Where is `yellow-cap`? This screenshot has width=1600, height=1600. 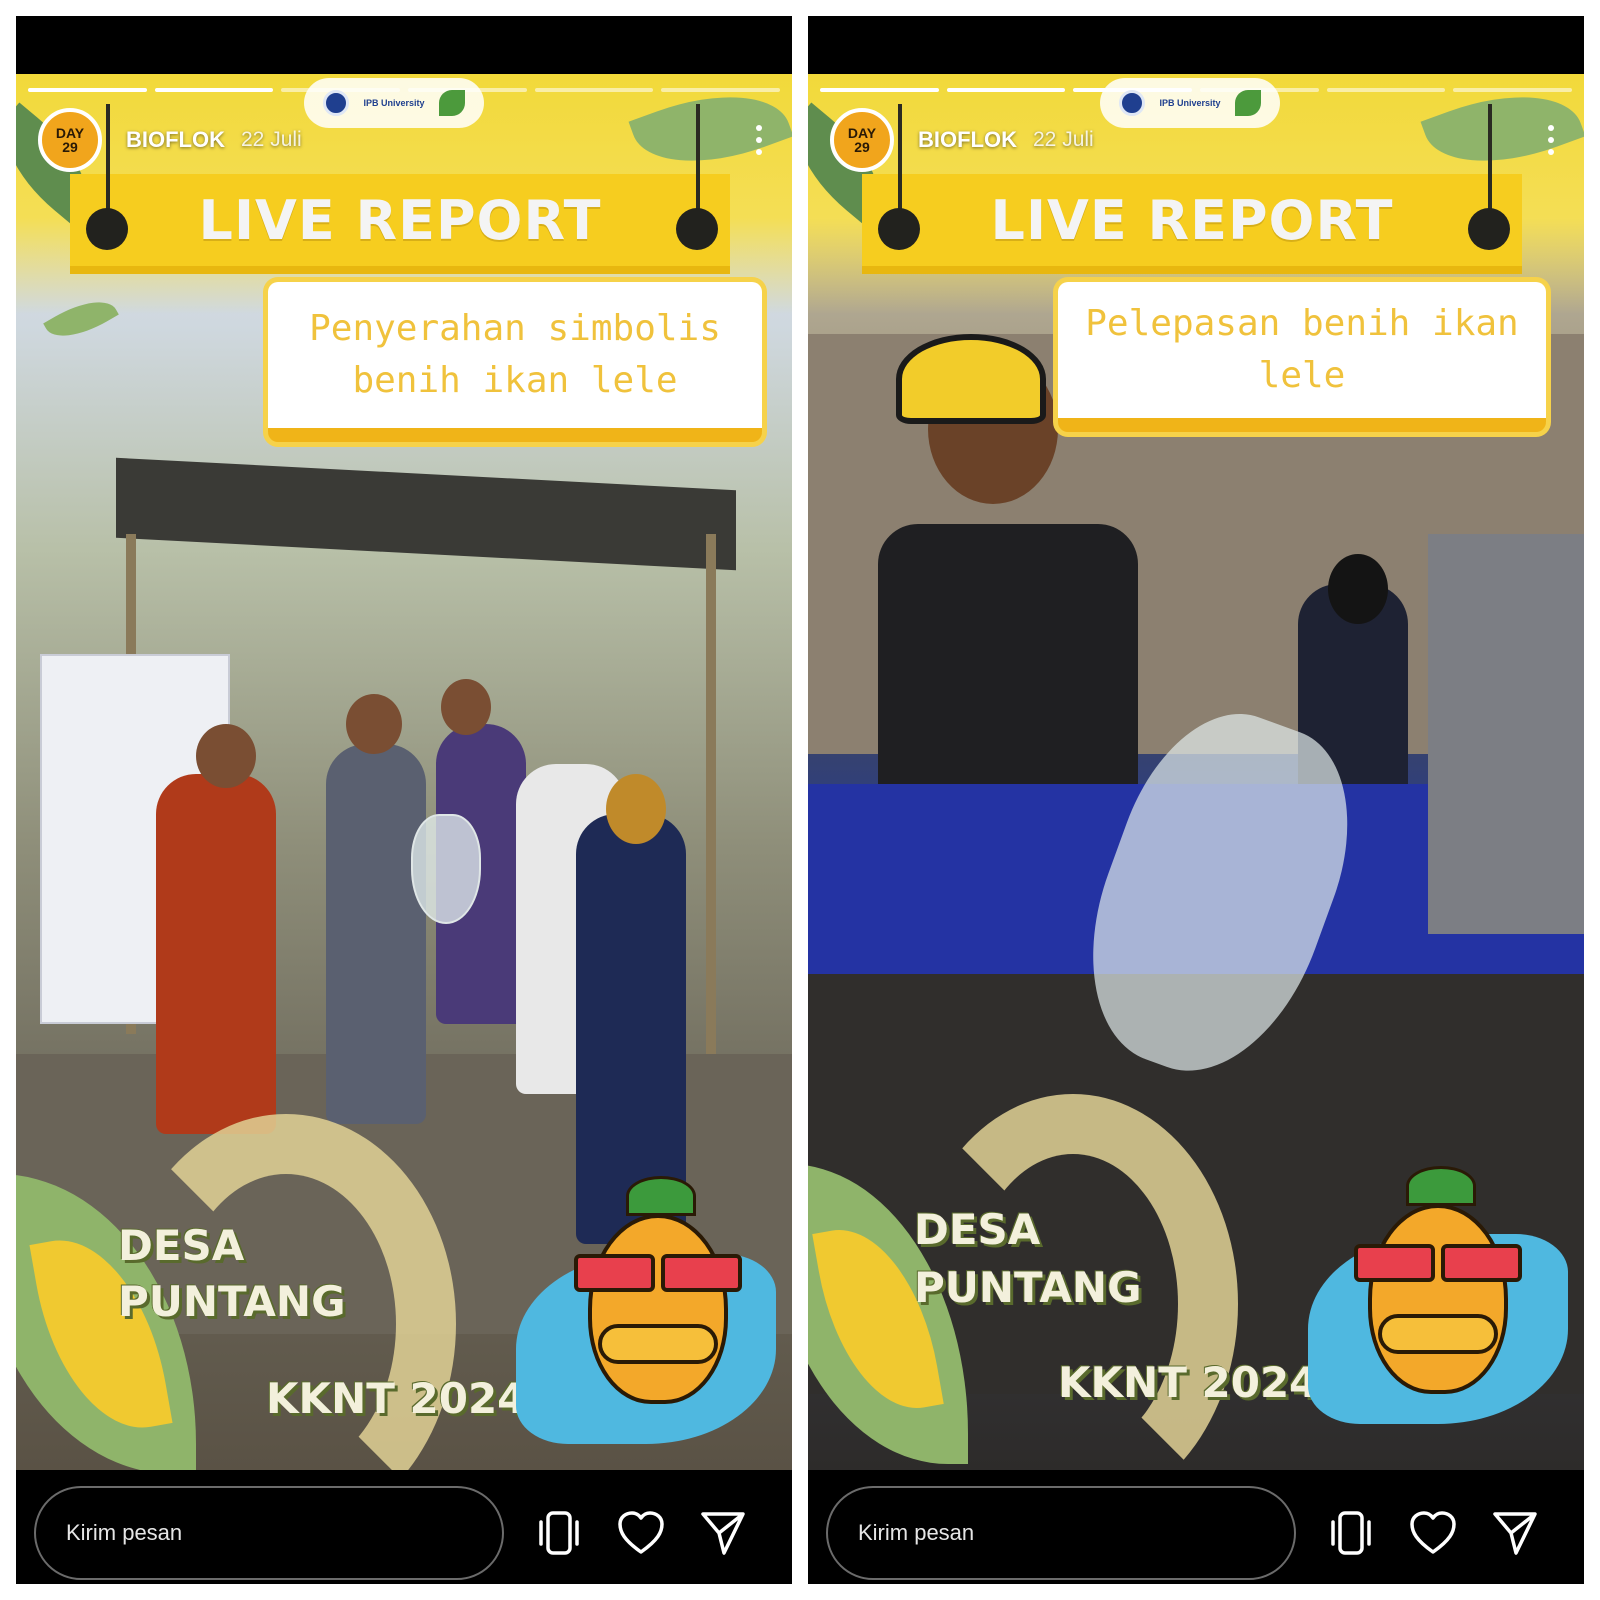 yellow-cap is located at coordinates (971, 379).